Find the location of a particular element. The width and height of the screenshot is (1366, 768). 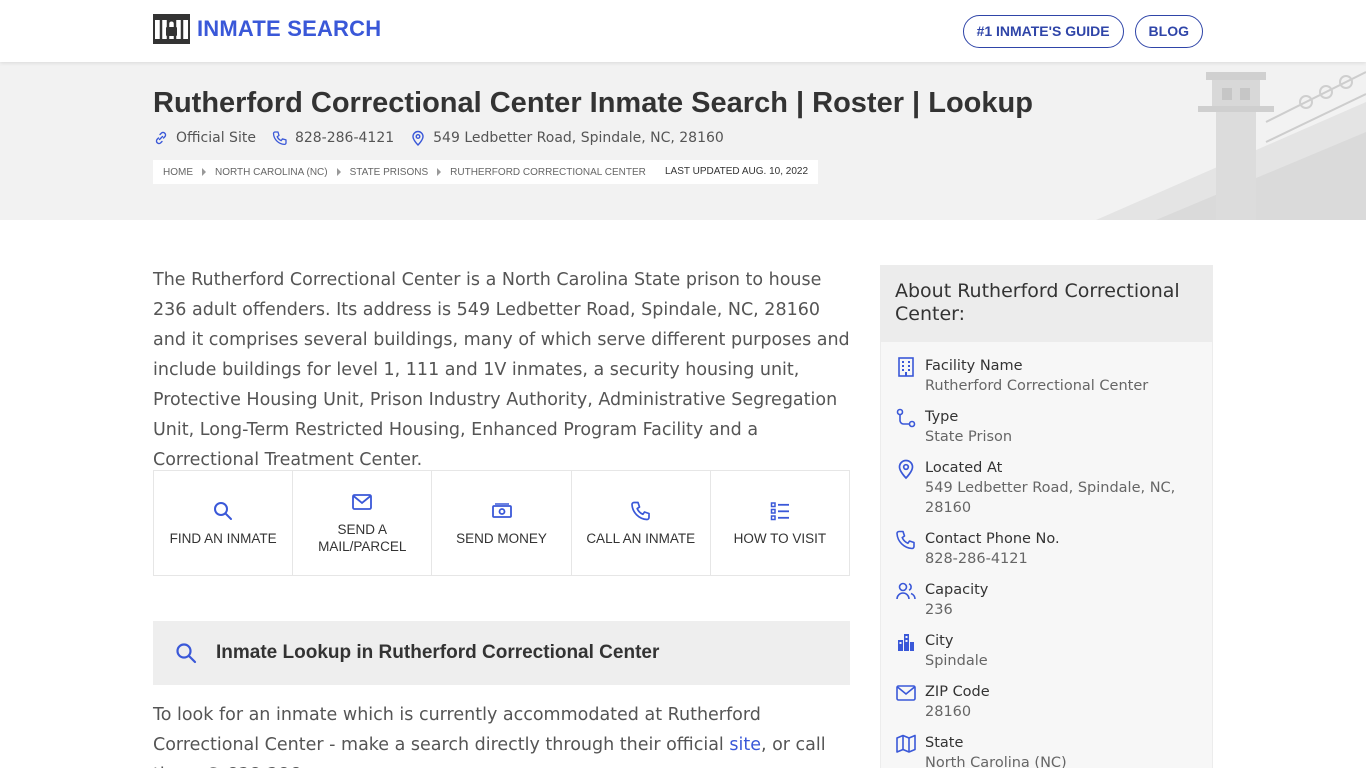

call-inmate-action: CALL AN INMATE is located at coordinates (641, 523).